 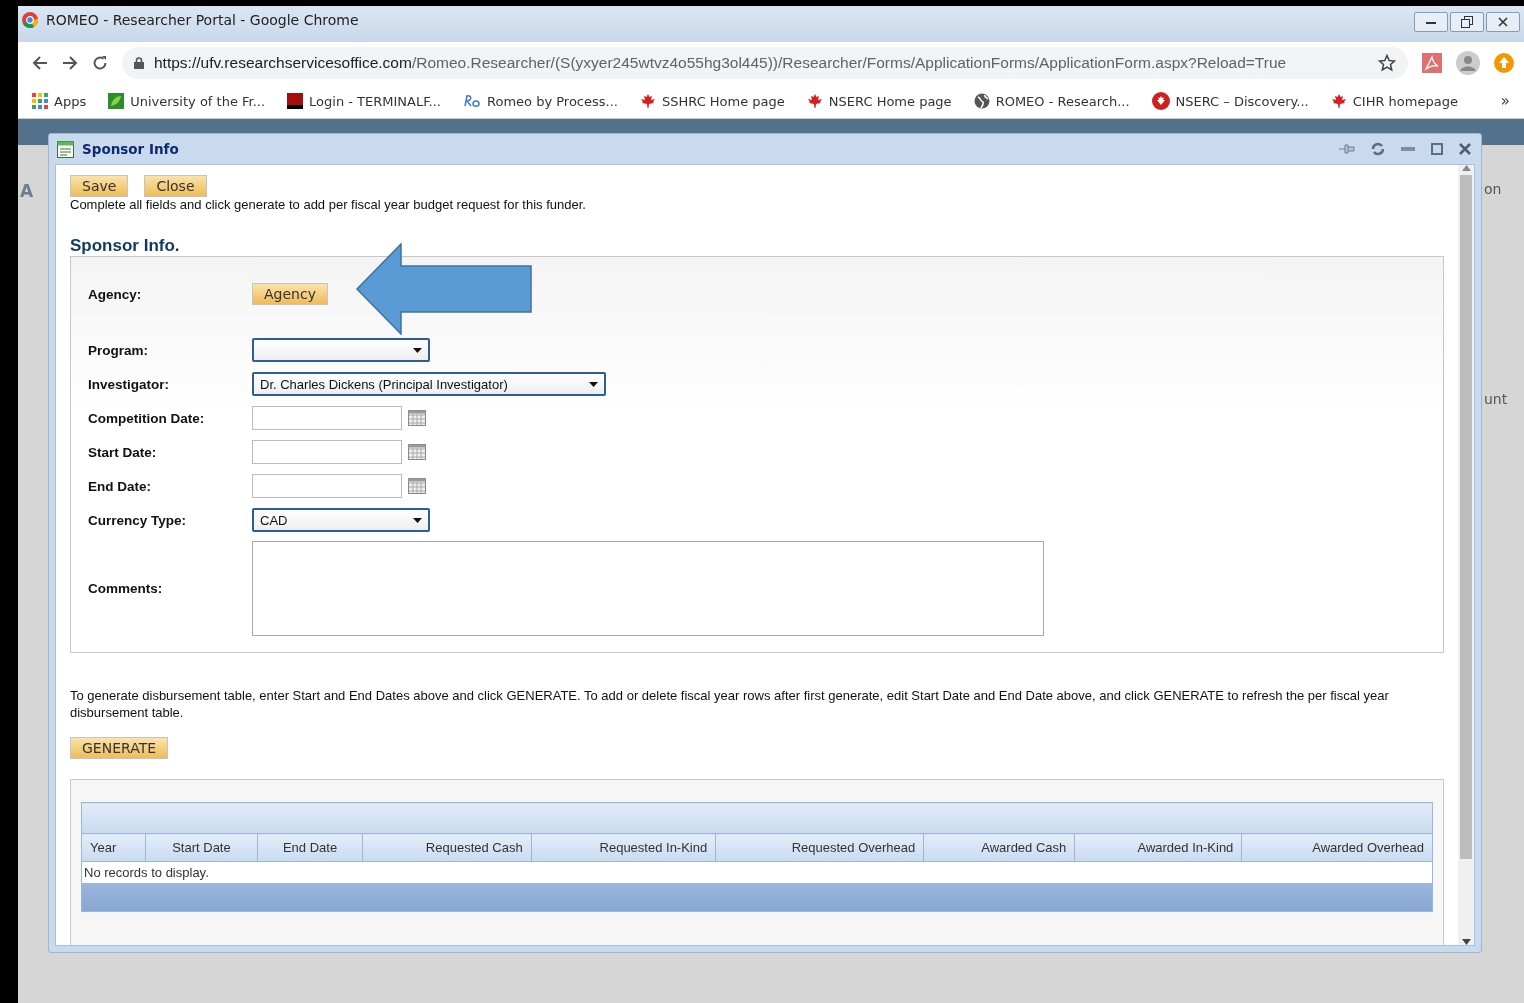 I want to click on update-badge-icon, so click(x=1504, y=63).